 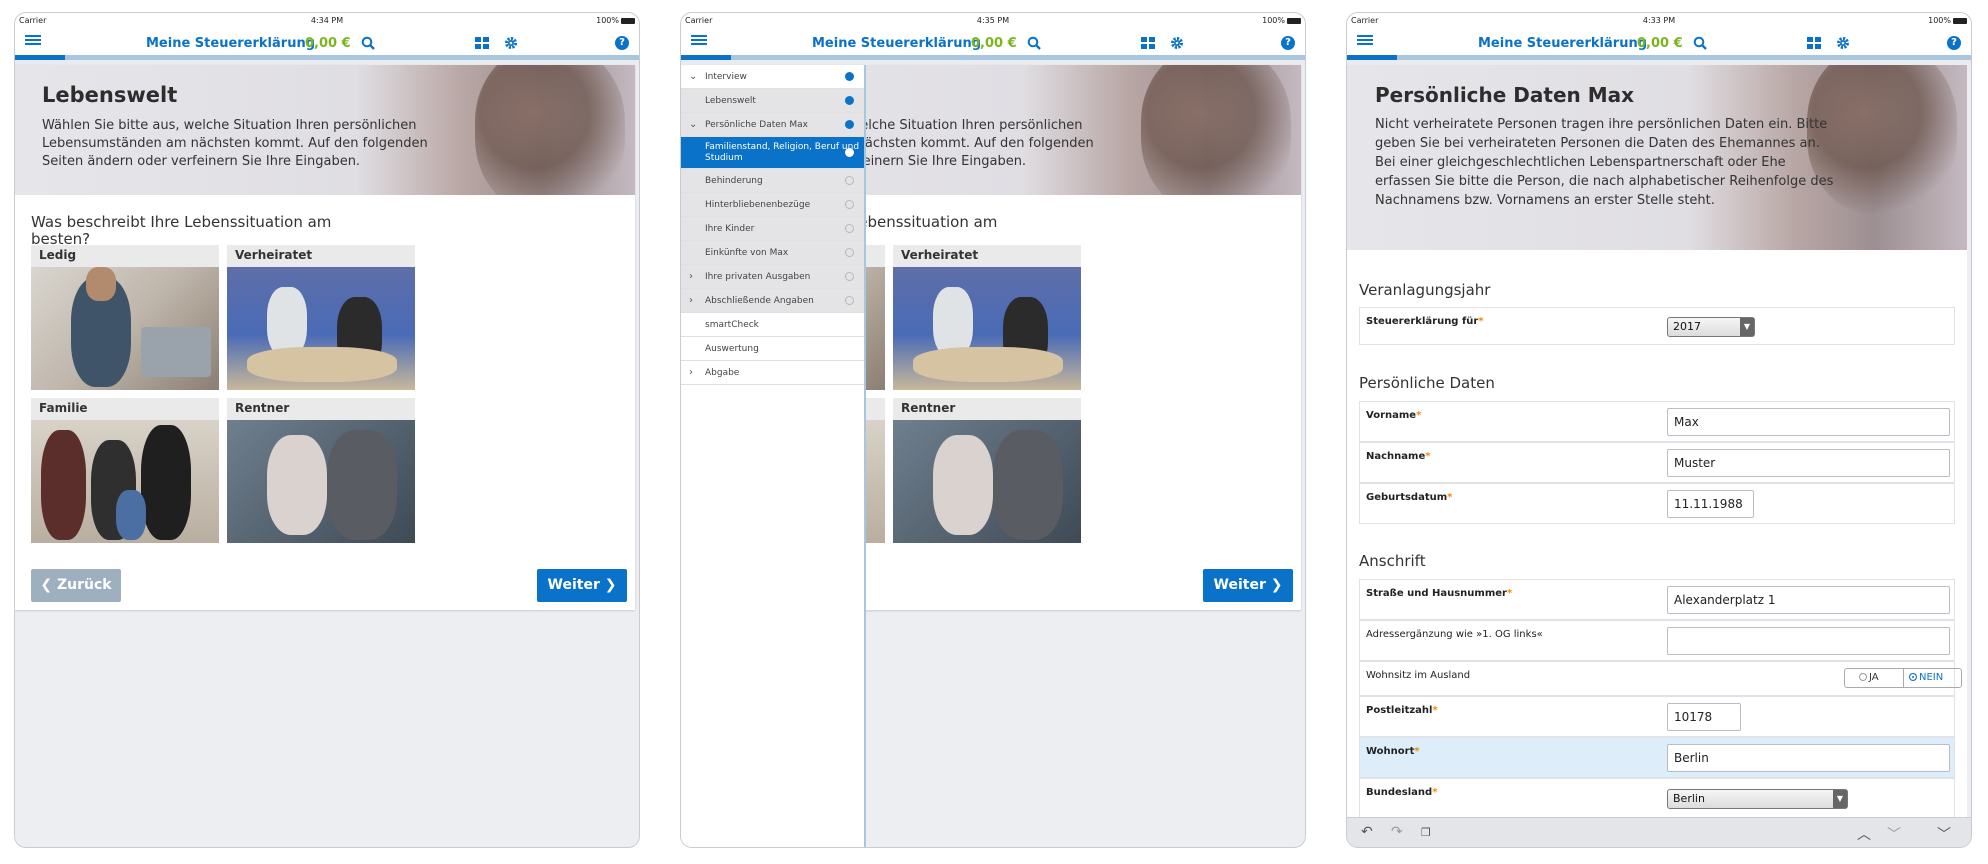 What do you see at coordinates (1869, 677) in the screenshot?
I see `radio-ja: JA` at bounding box center [1869, 677].